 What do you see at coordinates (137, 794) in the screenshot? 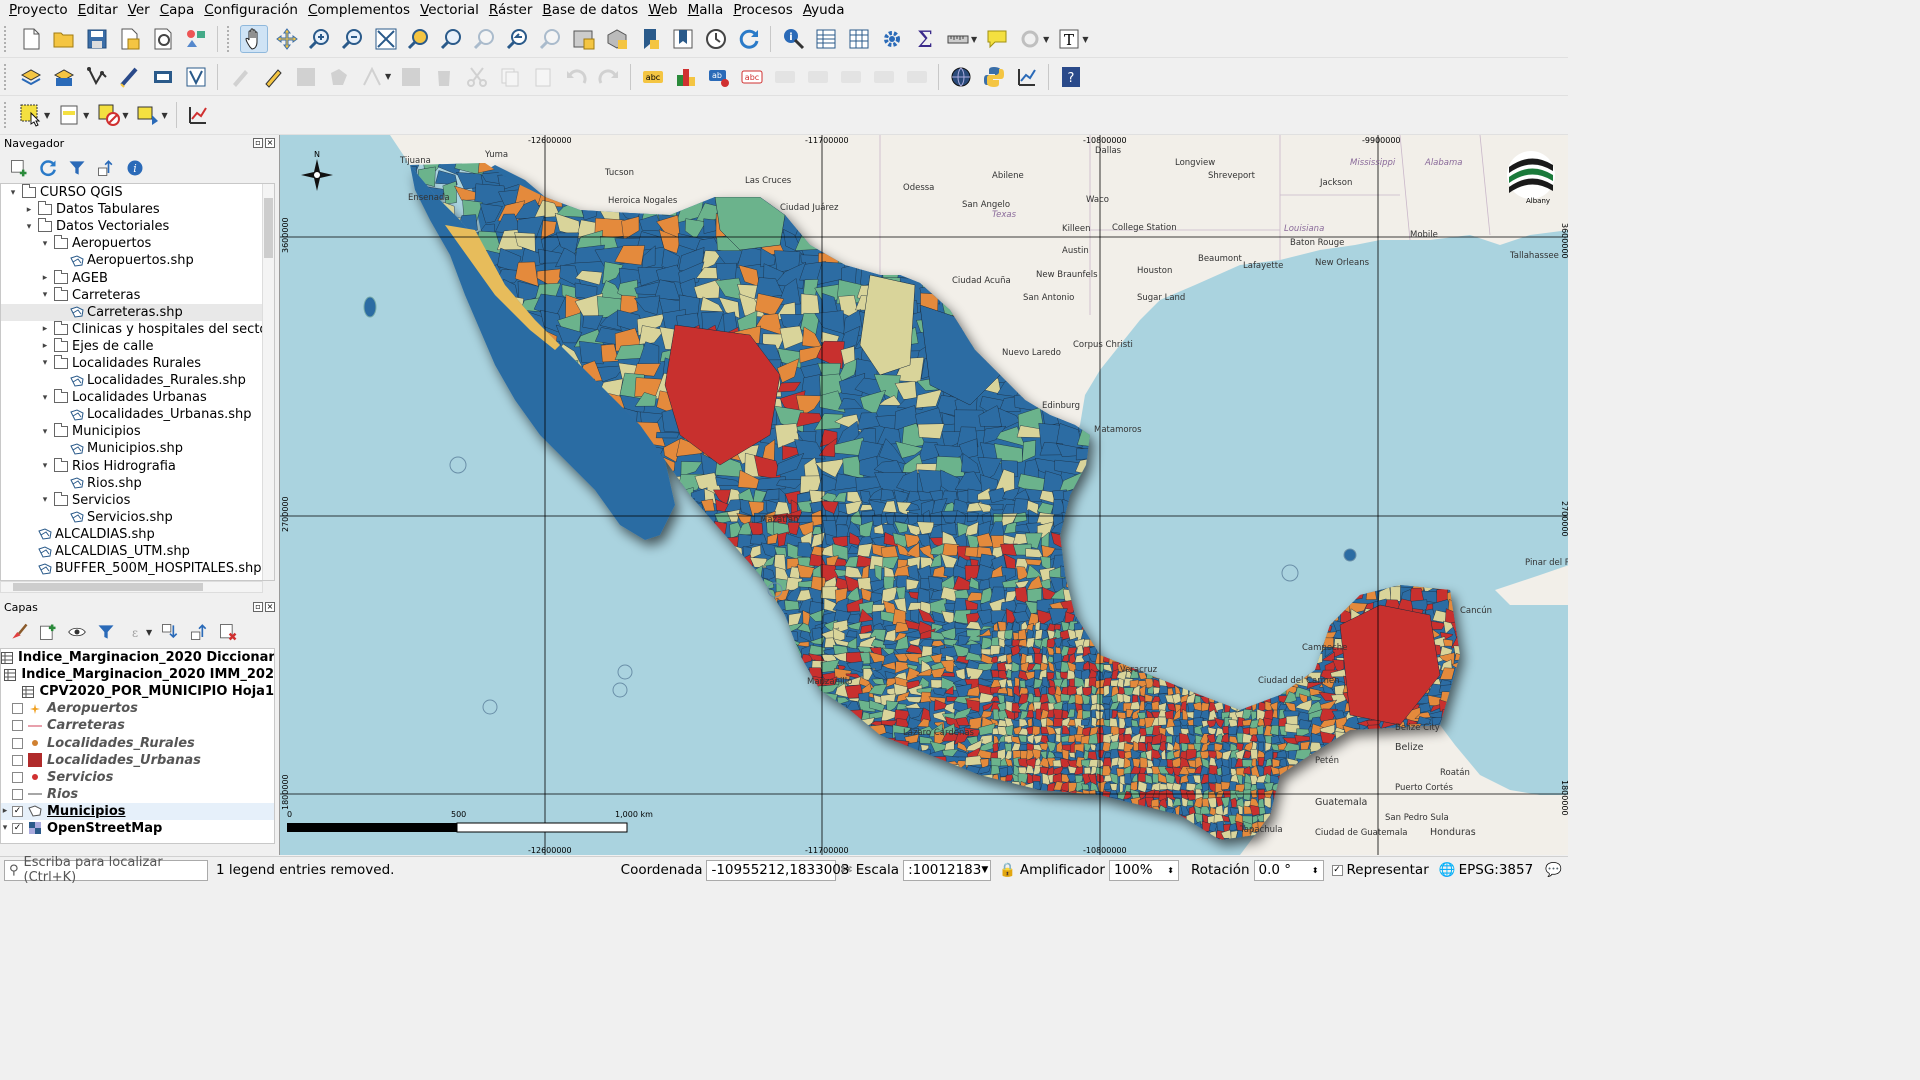
I see `layer-item: Rios` at bounding box center [137, 794].